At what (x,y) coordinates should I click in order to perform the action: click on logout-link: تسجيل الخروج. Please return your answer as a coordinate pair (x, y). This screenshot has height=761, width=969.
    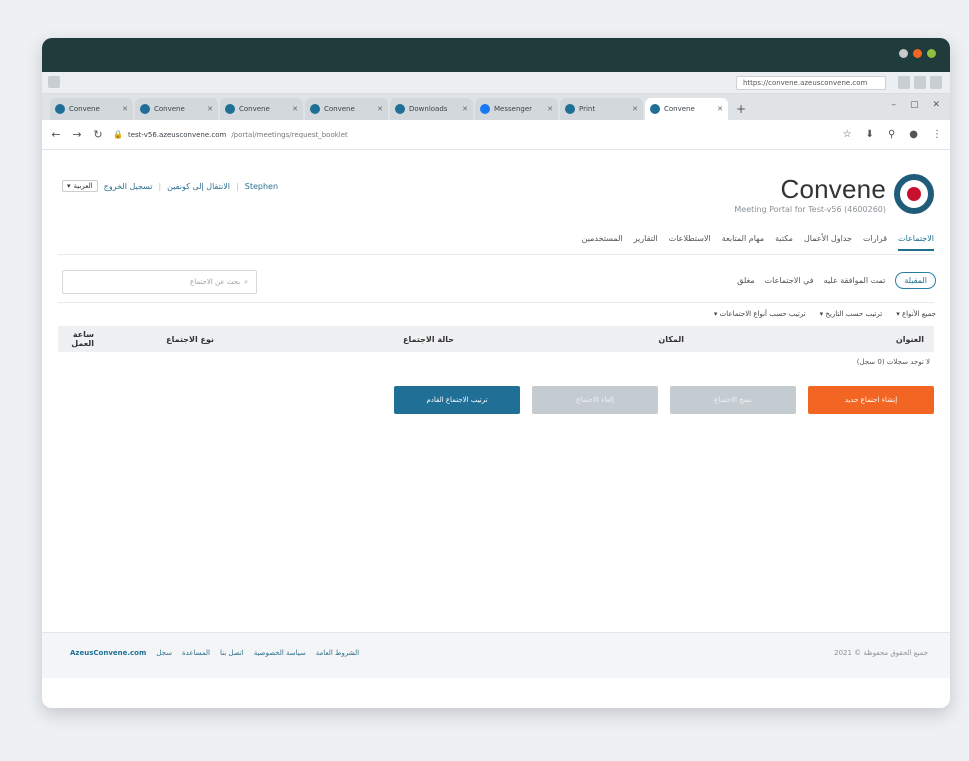
    Looking at the image, I should click on (128, 186).